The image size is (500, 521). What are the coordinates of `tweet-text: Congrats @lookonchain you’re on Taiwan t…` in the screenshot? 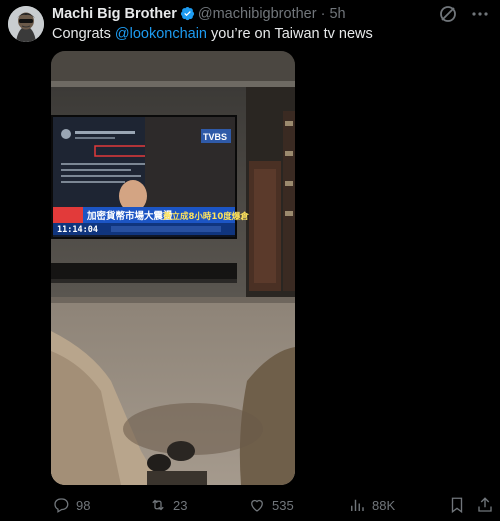 It's located at (212, 34).